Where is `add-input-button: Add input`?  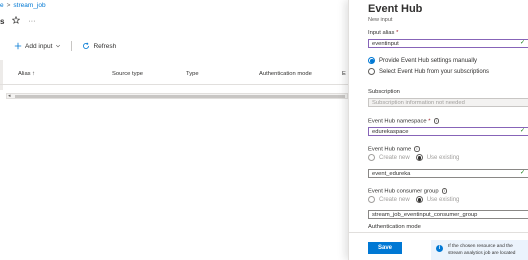
add-input-button: Add input is located at coordinates (37, 46).